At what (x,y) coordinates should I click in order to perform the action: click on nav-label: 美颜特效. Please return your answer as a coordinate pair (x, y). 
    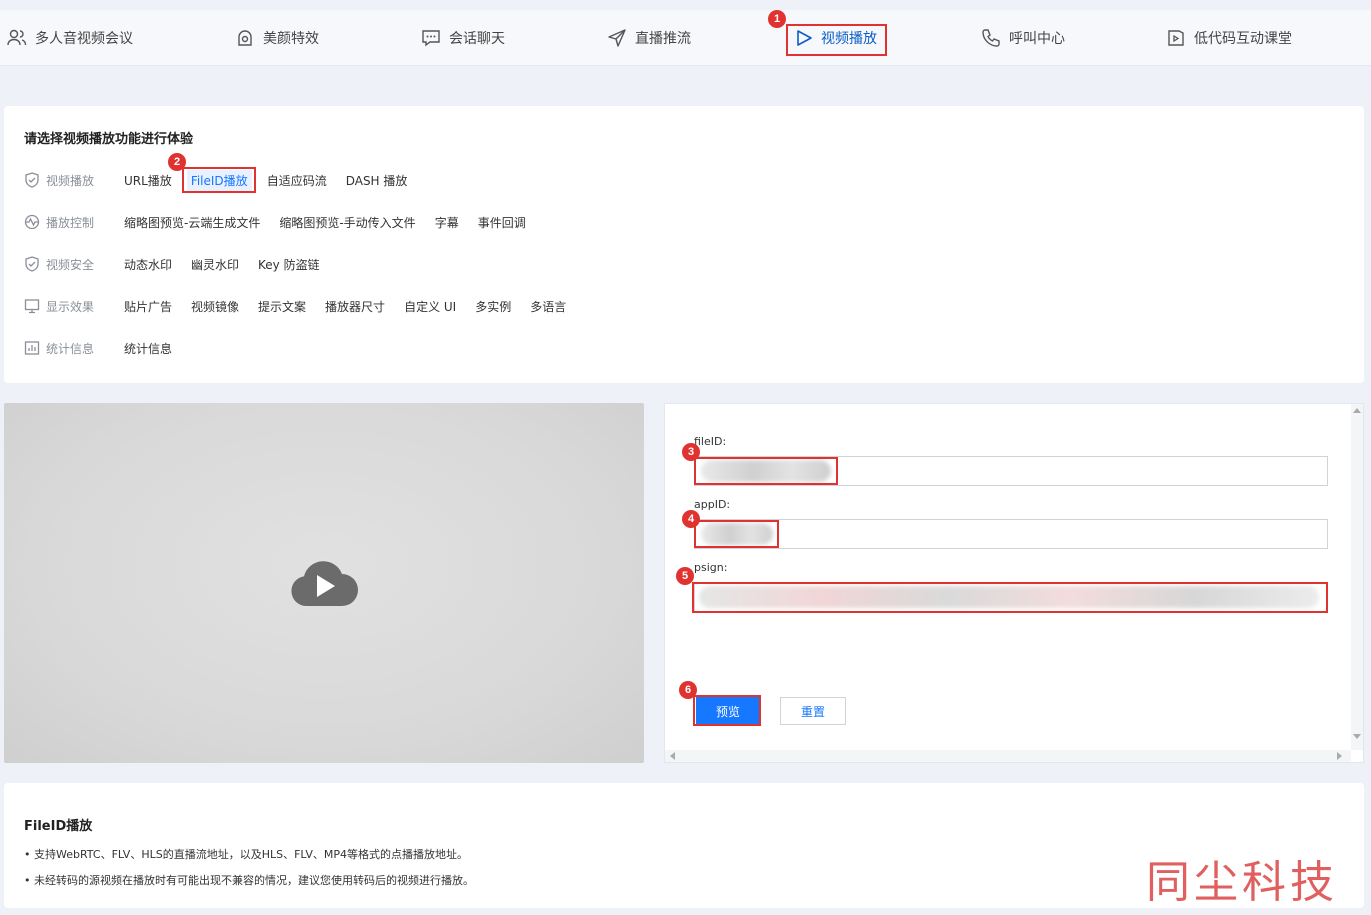
    Looking at the image, I should click on (291, 39).